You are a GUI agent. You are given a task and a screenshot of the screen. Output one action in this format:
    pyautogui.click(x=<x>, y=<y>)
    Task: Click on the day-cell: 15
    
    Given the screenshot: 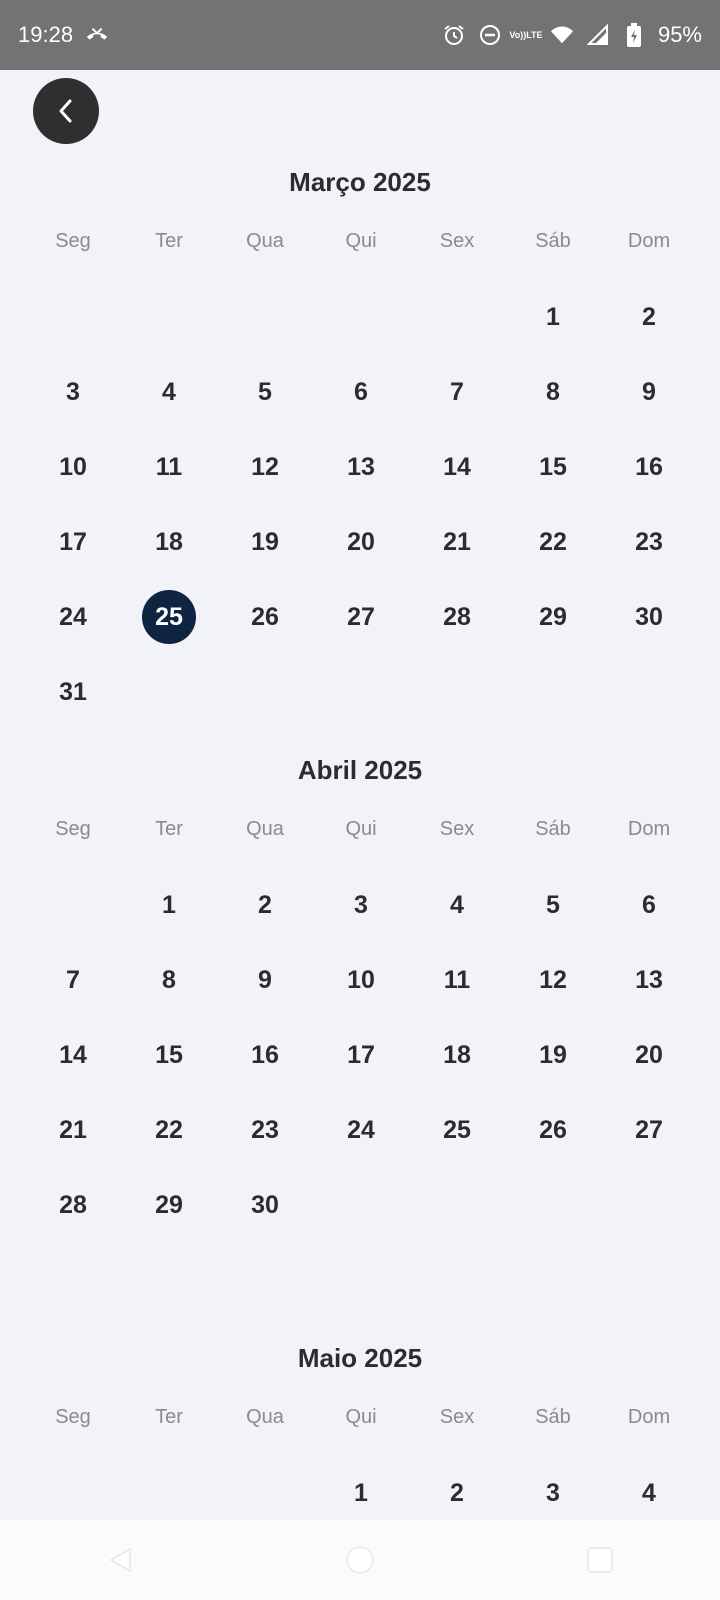 What is the action you would take?
    pyautogui.click(x=553, y=467)
    